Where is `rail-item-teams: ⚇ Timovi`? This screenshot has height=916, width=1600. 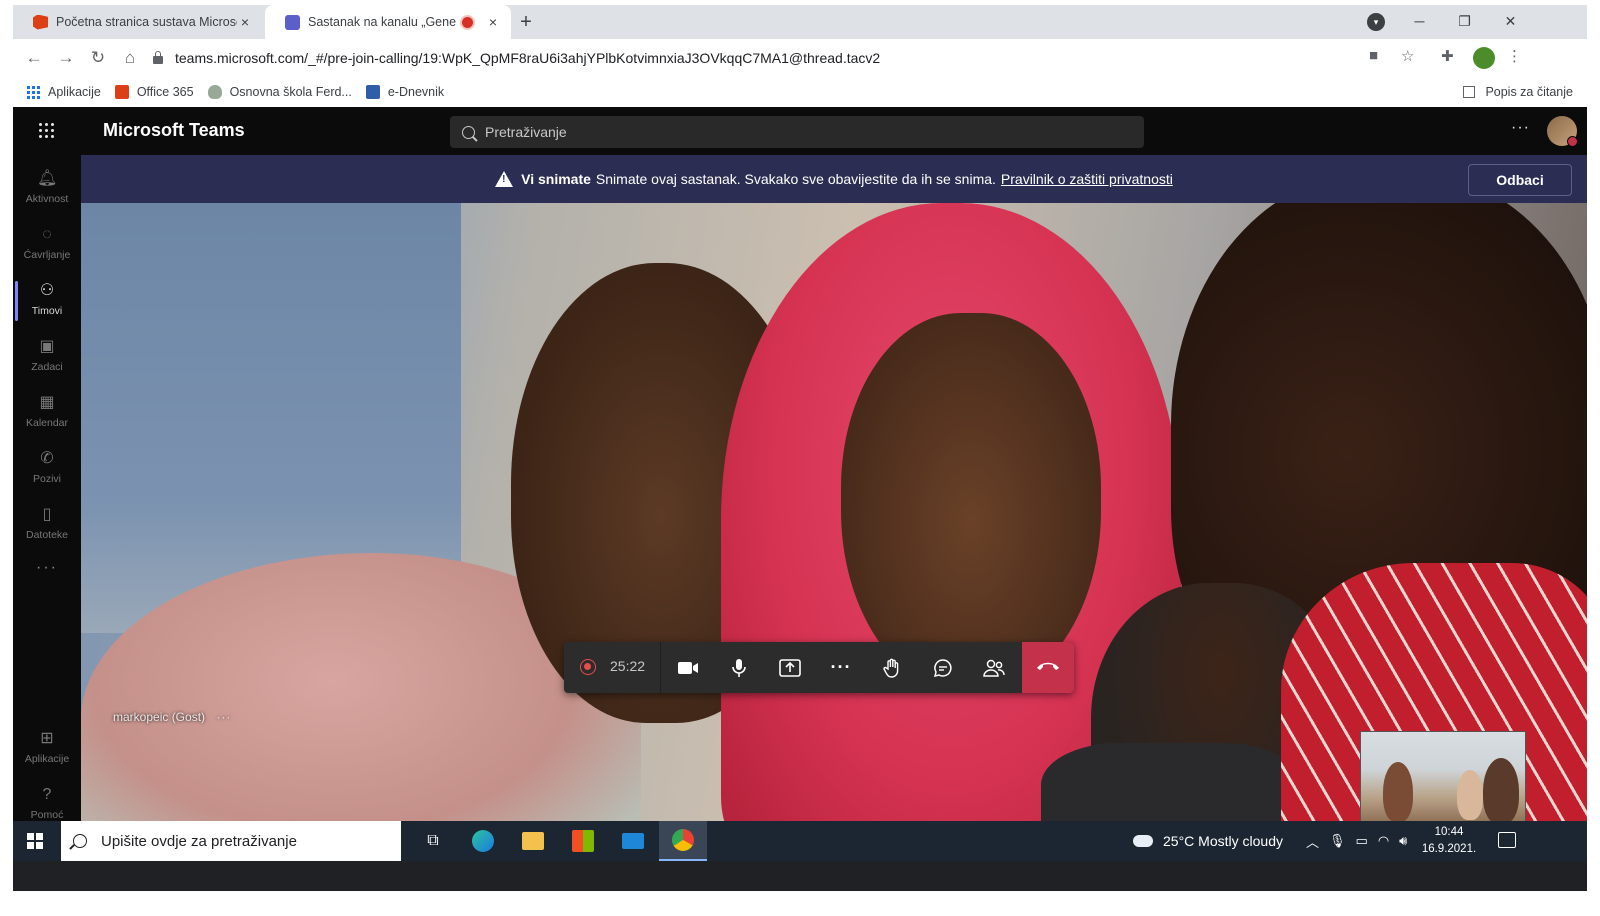
rail-item-teams: ⚇ Timovi is located at coordinates (47, 301).